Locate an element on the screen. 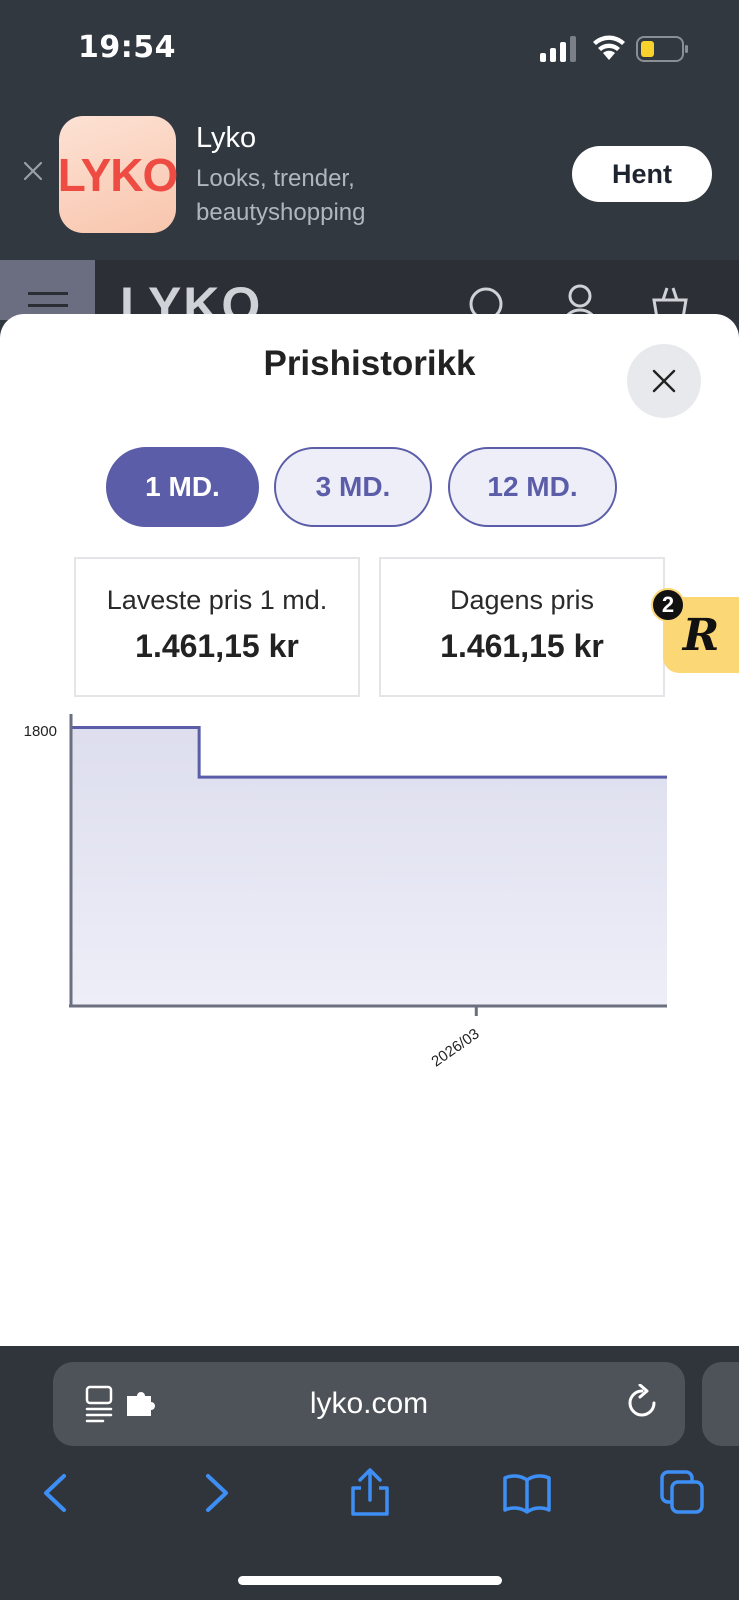 Image resolution: width=739 pixels, height=1600 pixels. reader-view-icon is located at coordinates (105, 1404).